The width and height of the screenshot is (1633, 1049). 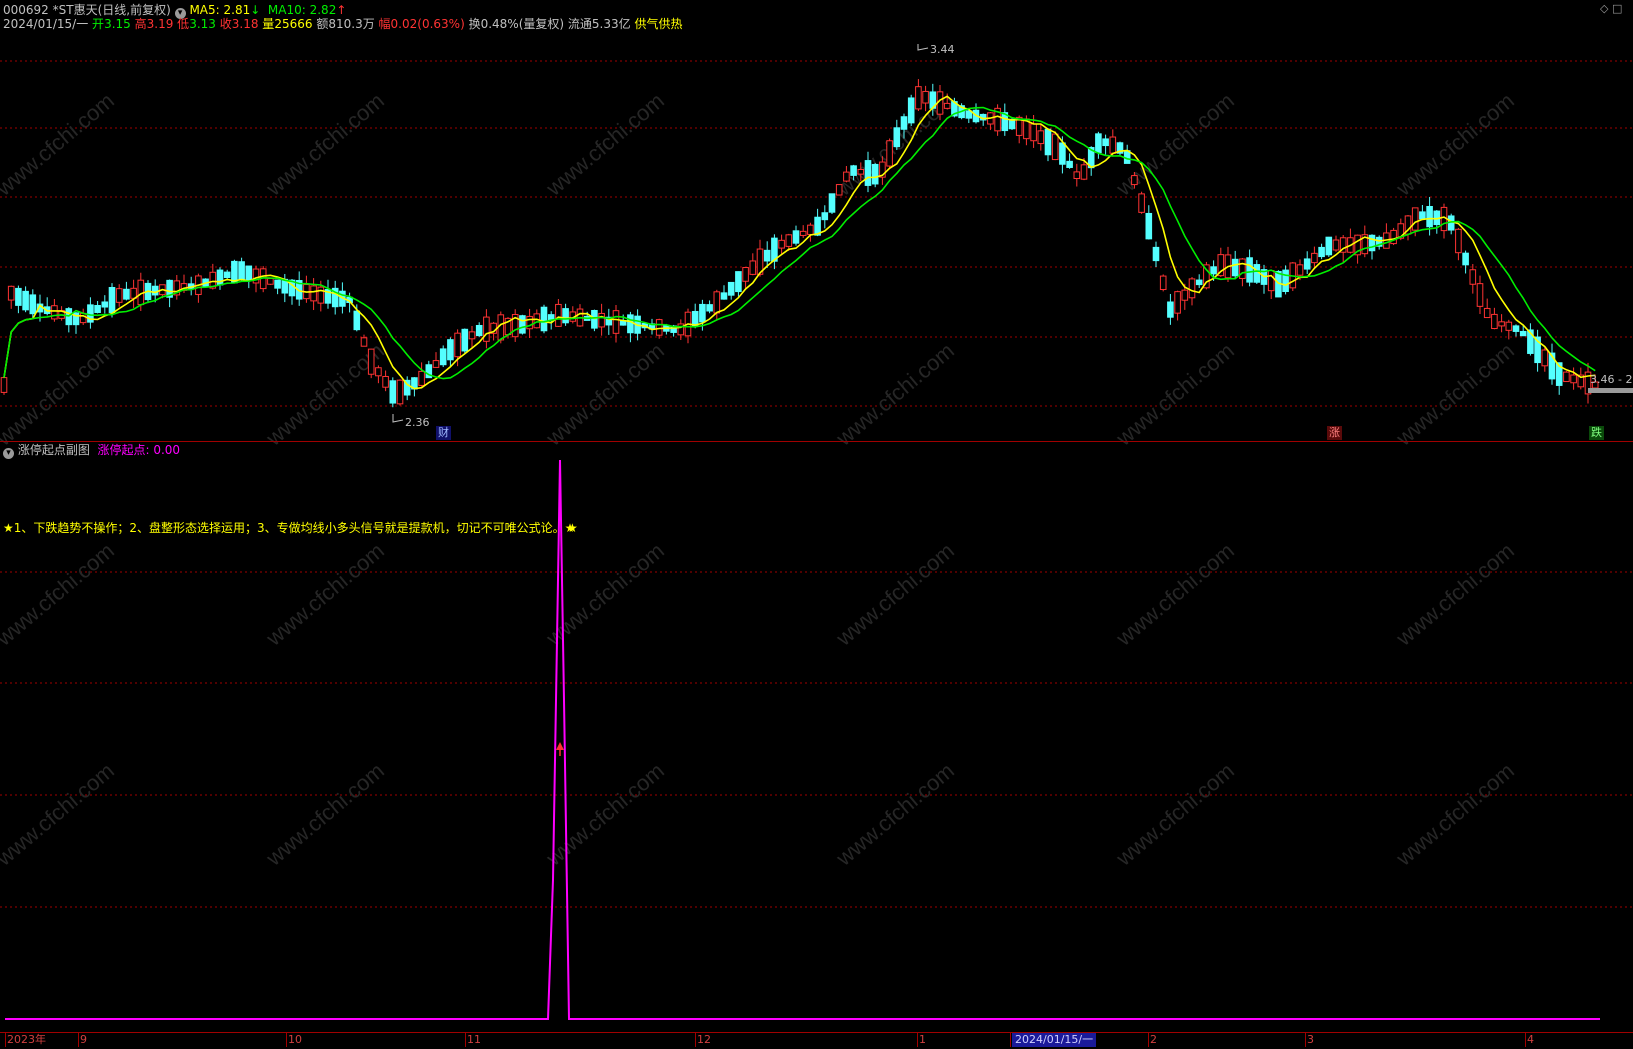 What do you see at coordinates (1617, 8) in the screenshot?
I see `expand-icon: □` at bounding box center [1617, 8].